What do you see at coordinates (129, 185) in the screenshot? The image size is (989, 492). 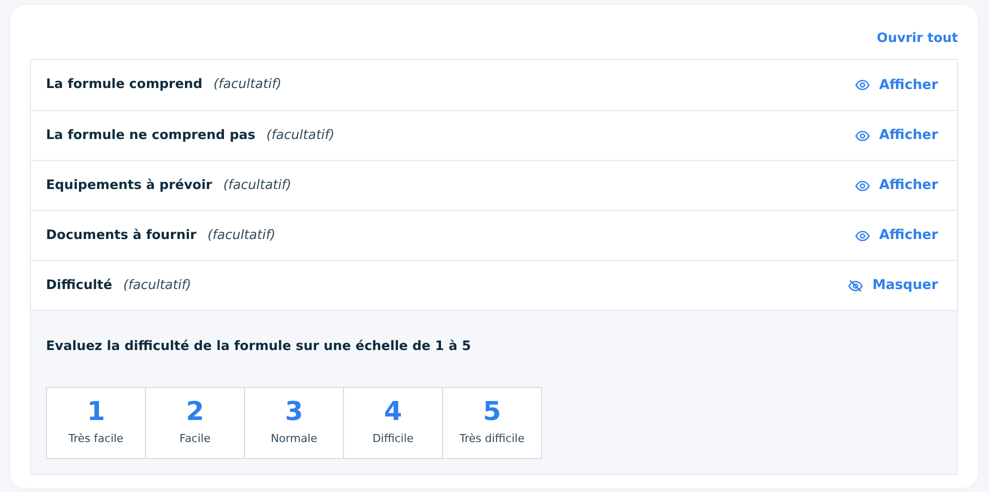 I see `section-title: Equipements à prévoir` at bounding box center [129, 185].